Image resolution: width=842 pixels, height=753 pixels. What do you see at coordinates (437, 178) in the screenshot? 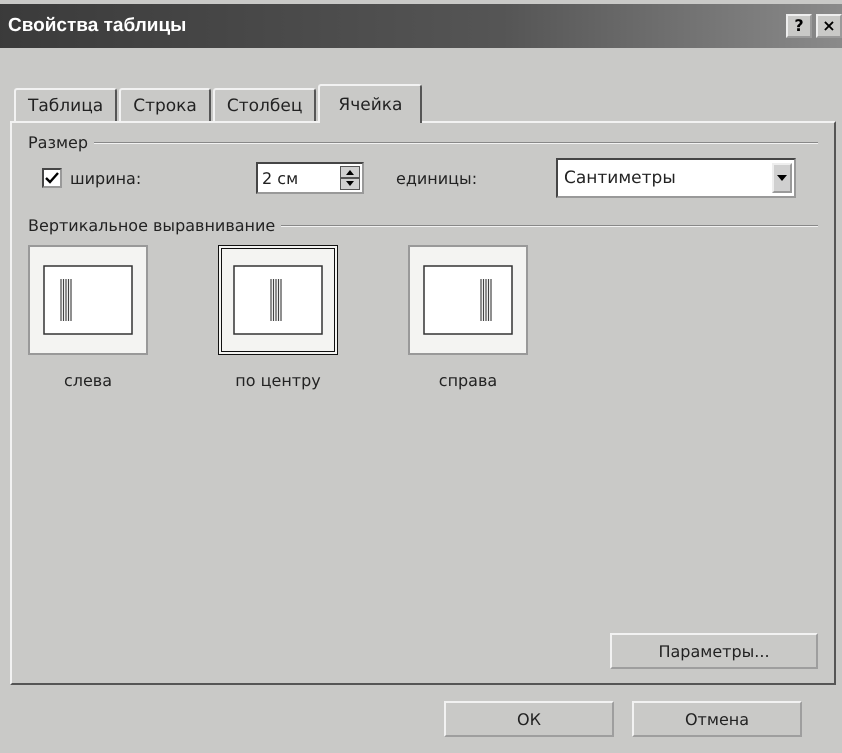
I see `units-label: единицы:` at bounding box center [437, 178].